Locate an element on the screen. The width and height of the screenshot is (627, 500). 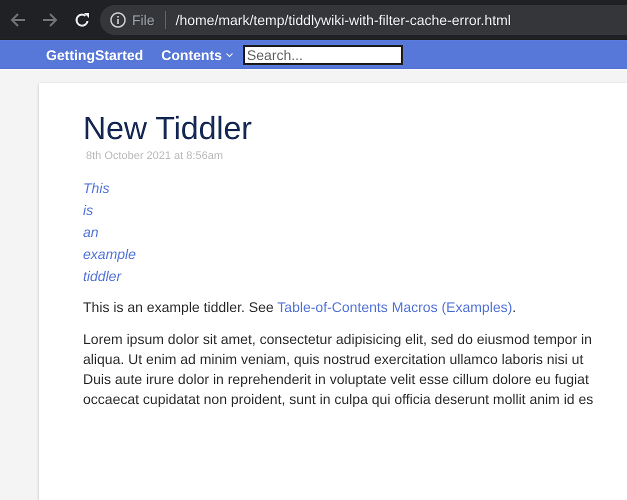
intro-paragraph: This is an example tiddler. See Table-of-Contents Macros (Examples). is located at coordinates (300, 307).